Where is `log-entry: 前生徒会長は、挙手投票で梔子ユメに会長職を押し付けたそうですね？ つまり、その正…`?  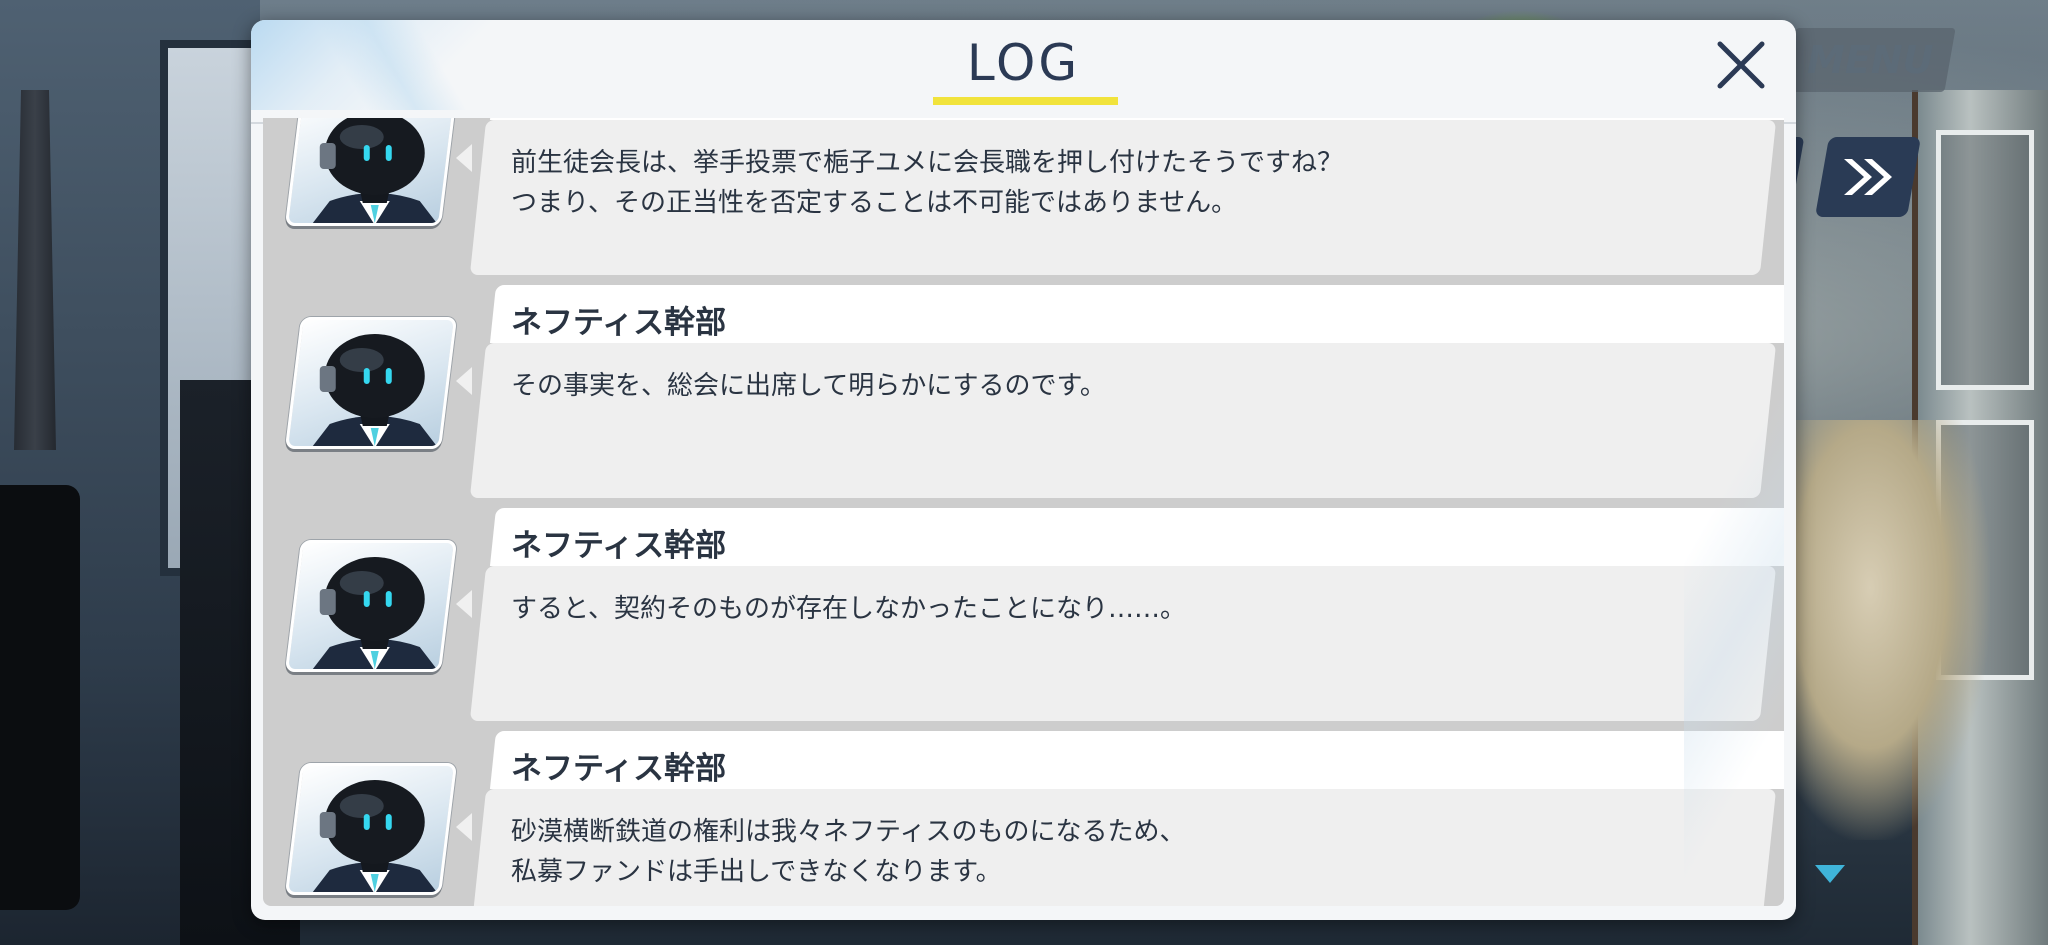 log-entry: 前生徒会長は、挙手投票で梔子ユメに会長職を押し付けたそうですね？ つまり、その正… is located at coordinates (1023, 196).